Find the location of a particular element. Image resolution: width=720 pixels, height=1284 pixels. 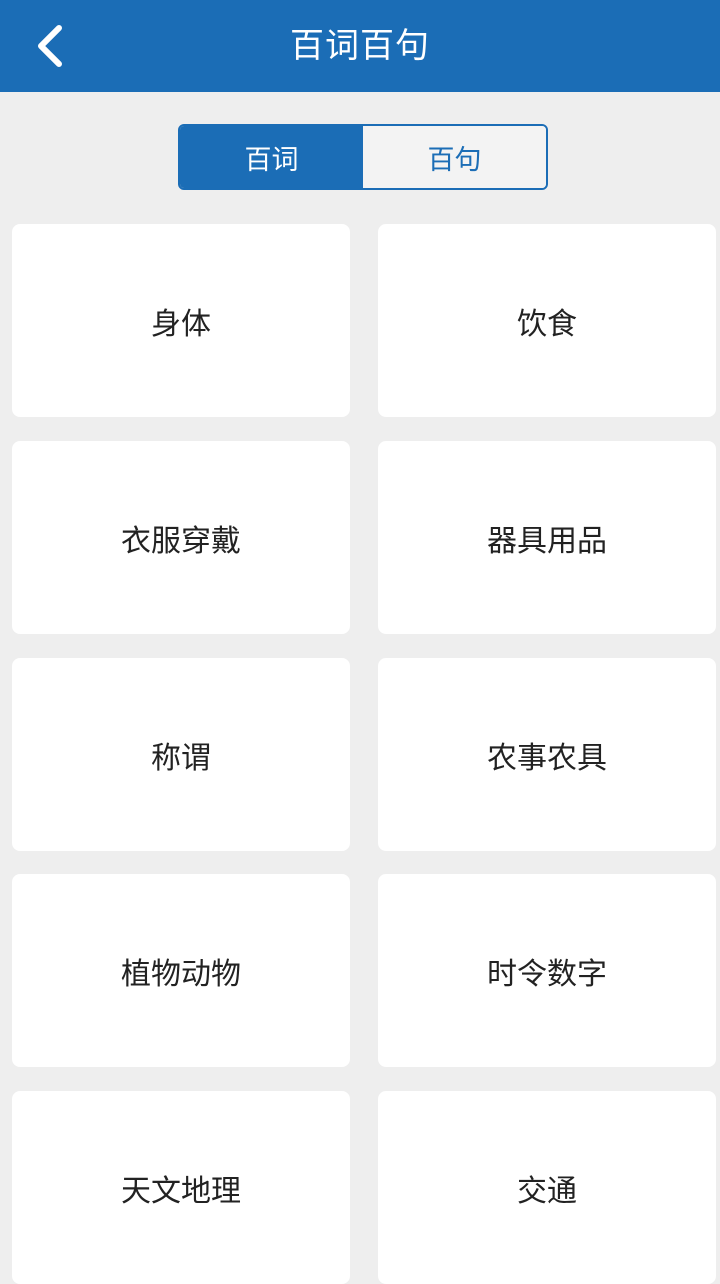

category-card-transportation: 交通 is located at coordinates (547, 1187).